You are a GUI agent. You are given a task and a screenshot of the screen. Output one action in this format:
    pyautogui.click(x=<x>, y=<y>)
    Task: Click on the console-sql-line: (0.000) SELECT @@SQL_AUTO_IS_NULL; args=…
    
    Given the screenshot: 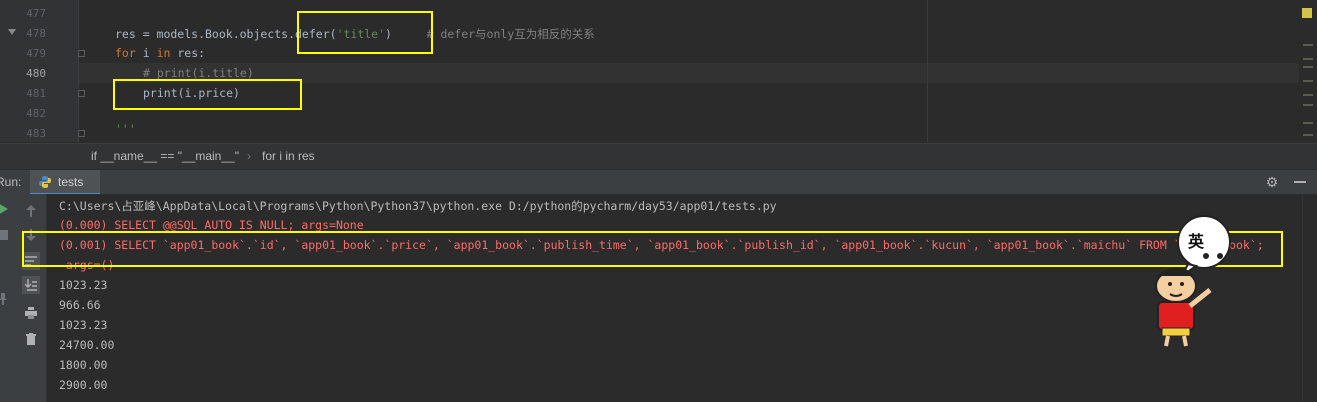 What is the action you would take?
    pyautogui.click(x=211, y=225)
    